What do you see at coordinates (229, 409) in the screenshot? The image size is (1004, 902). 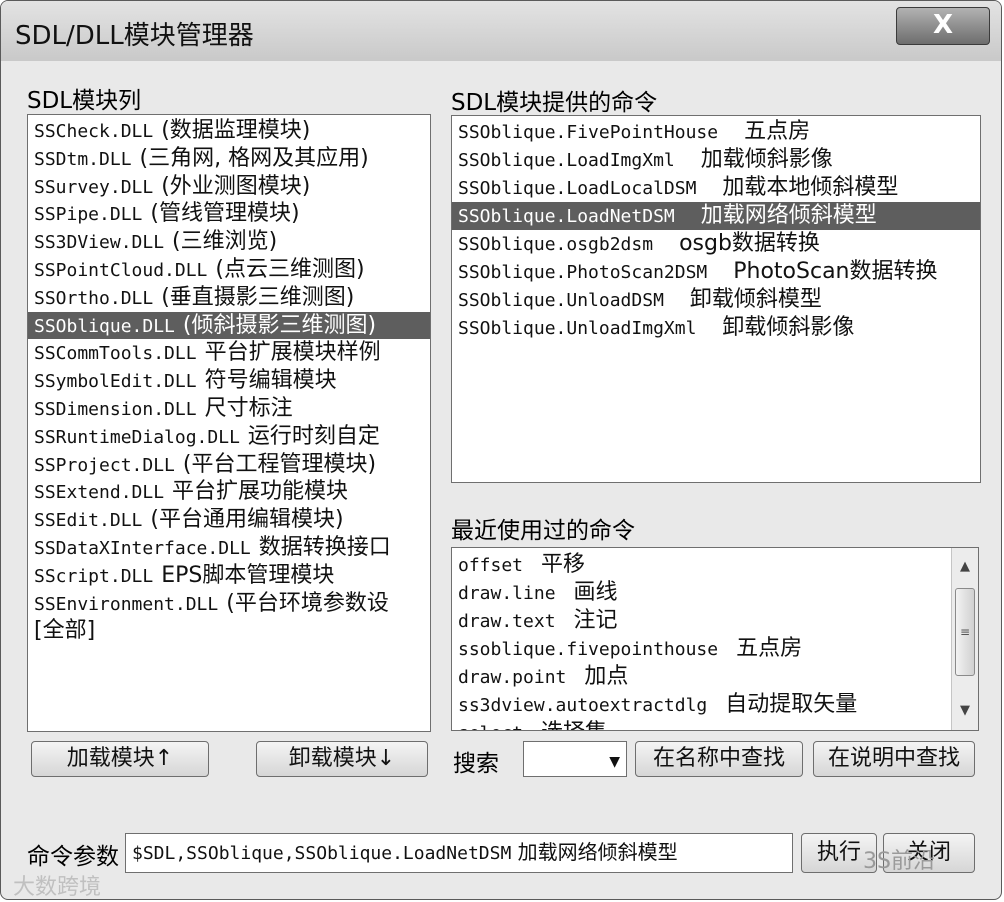 I see `module-list-item: SSDimension.DLL 尺寸标注` at bounding box center [229, 409].